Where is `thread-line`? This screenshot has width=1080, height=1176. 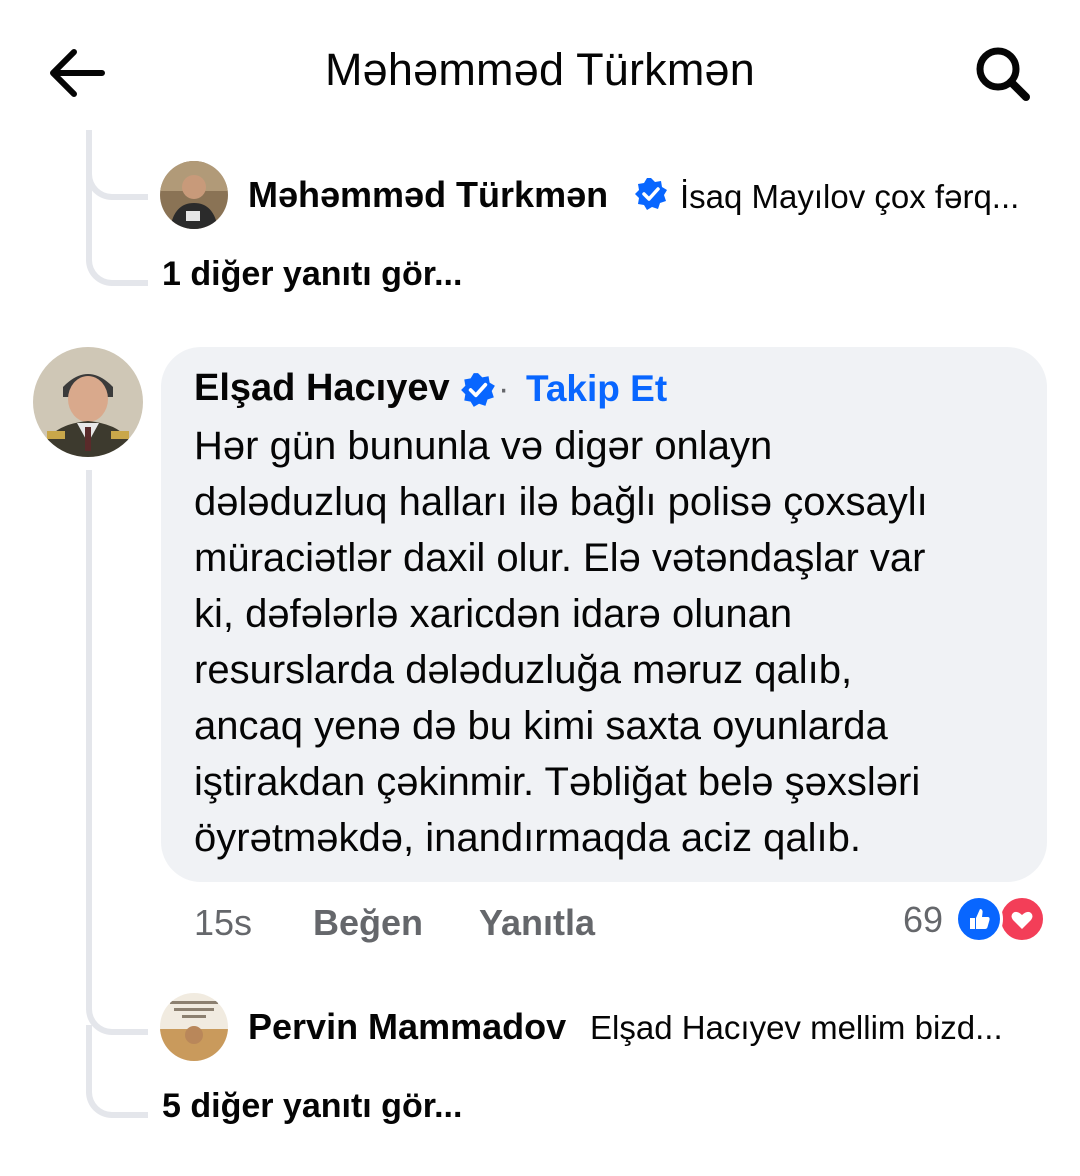 thread-line is located at coordinates (89, 740).